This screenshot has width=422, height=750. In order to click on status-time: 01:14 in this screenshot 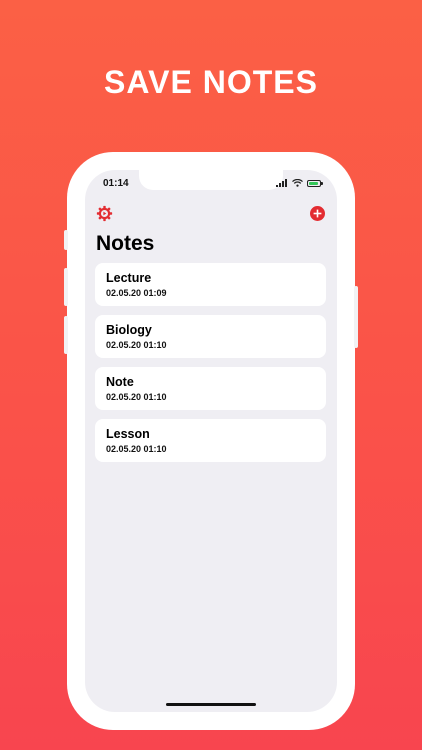, I will do `click(116, 183)`.